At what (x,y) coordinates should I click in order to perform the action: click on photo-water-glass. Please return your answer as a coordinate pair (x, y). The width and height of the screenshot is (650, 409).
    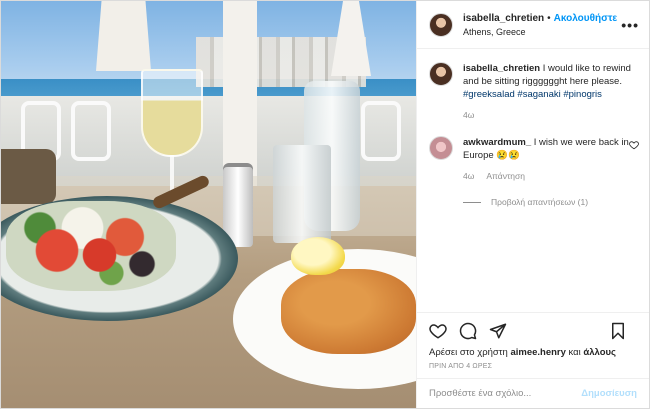
    Looking at the image, I should click on (302, 194).